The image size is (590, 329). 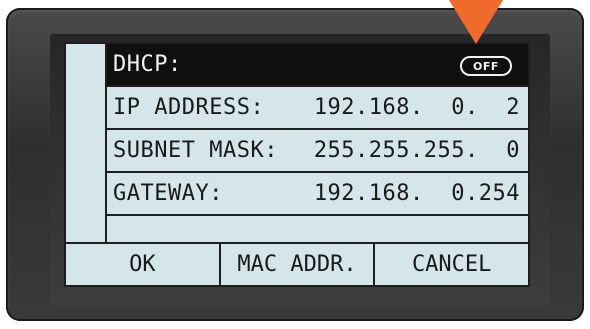 What do you see at coordinates (189, 107) in the screenshot?
I see `ip-address-label: IP ADDRESS:` at bounding box center [189, 107].